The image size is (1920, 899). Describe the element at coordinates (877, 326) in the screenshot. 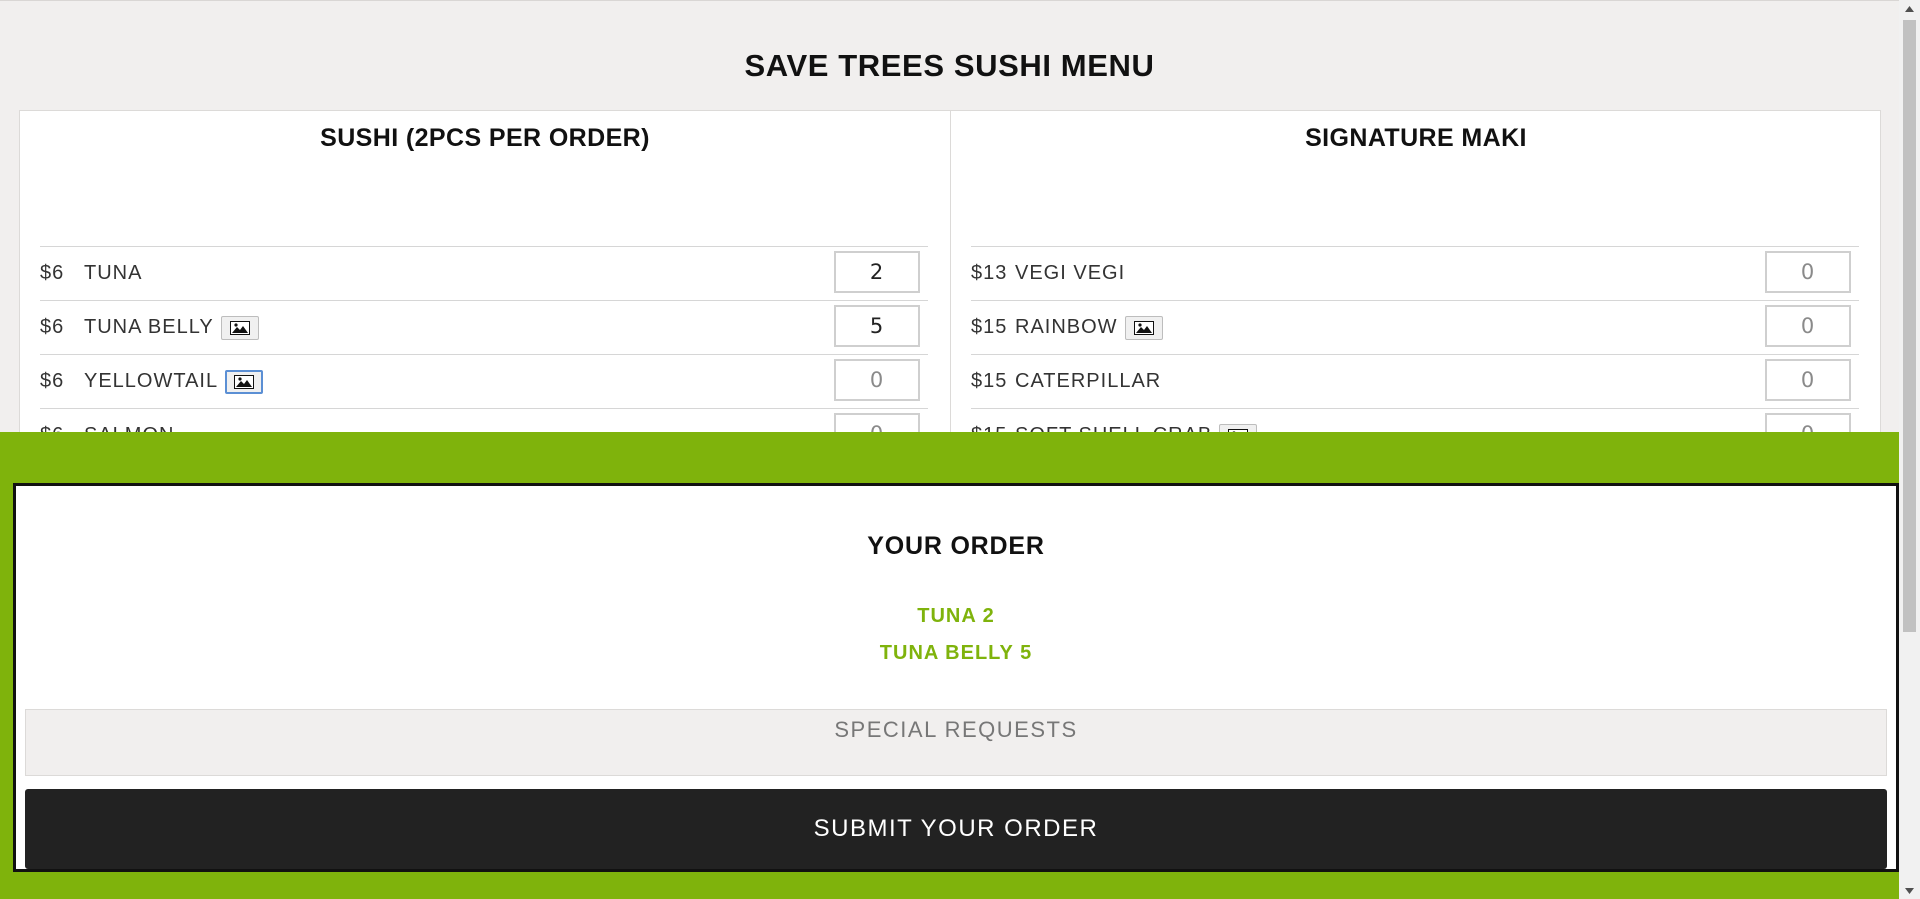

I see `quantity-input: 5` at that location.